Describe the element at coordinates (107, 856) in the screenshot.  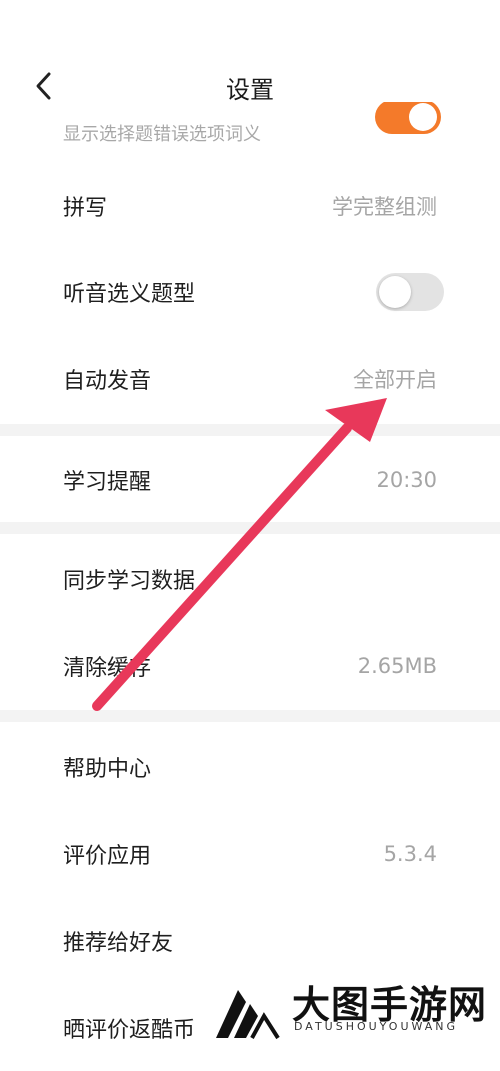
I see `setting-label: 评价应用` at that location.